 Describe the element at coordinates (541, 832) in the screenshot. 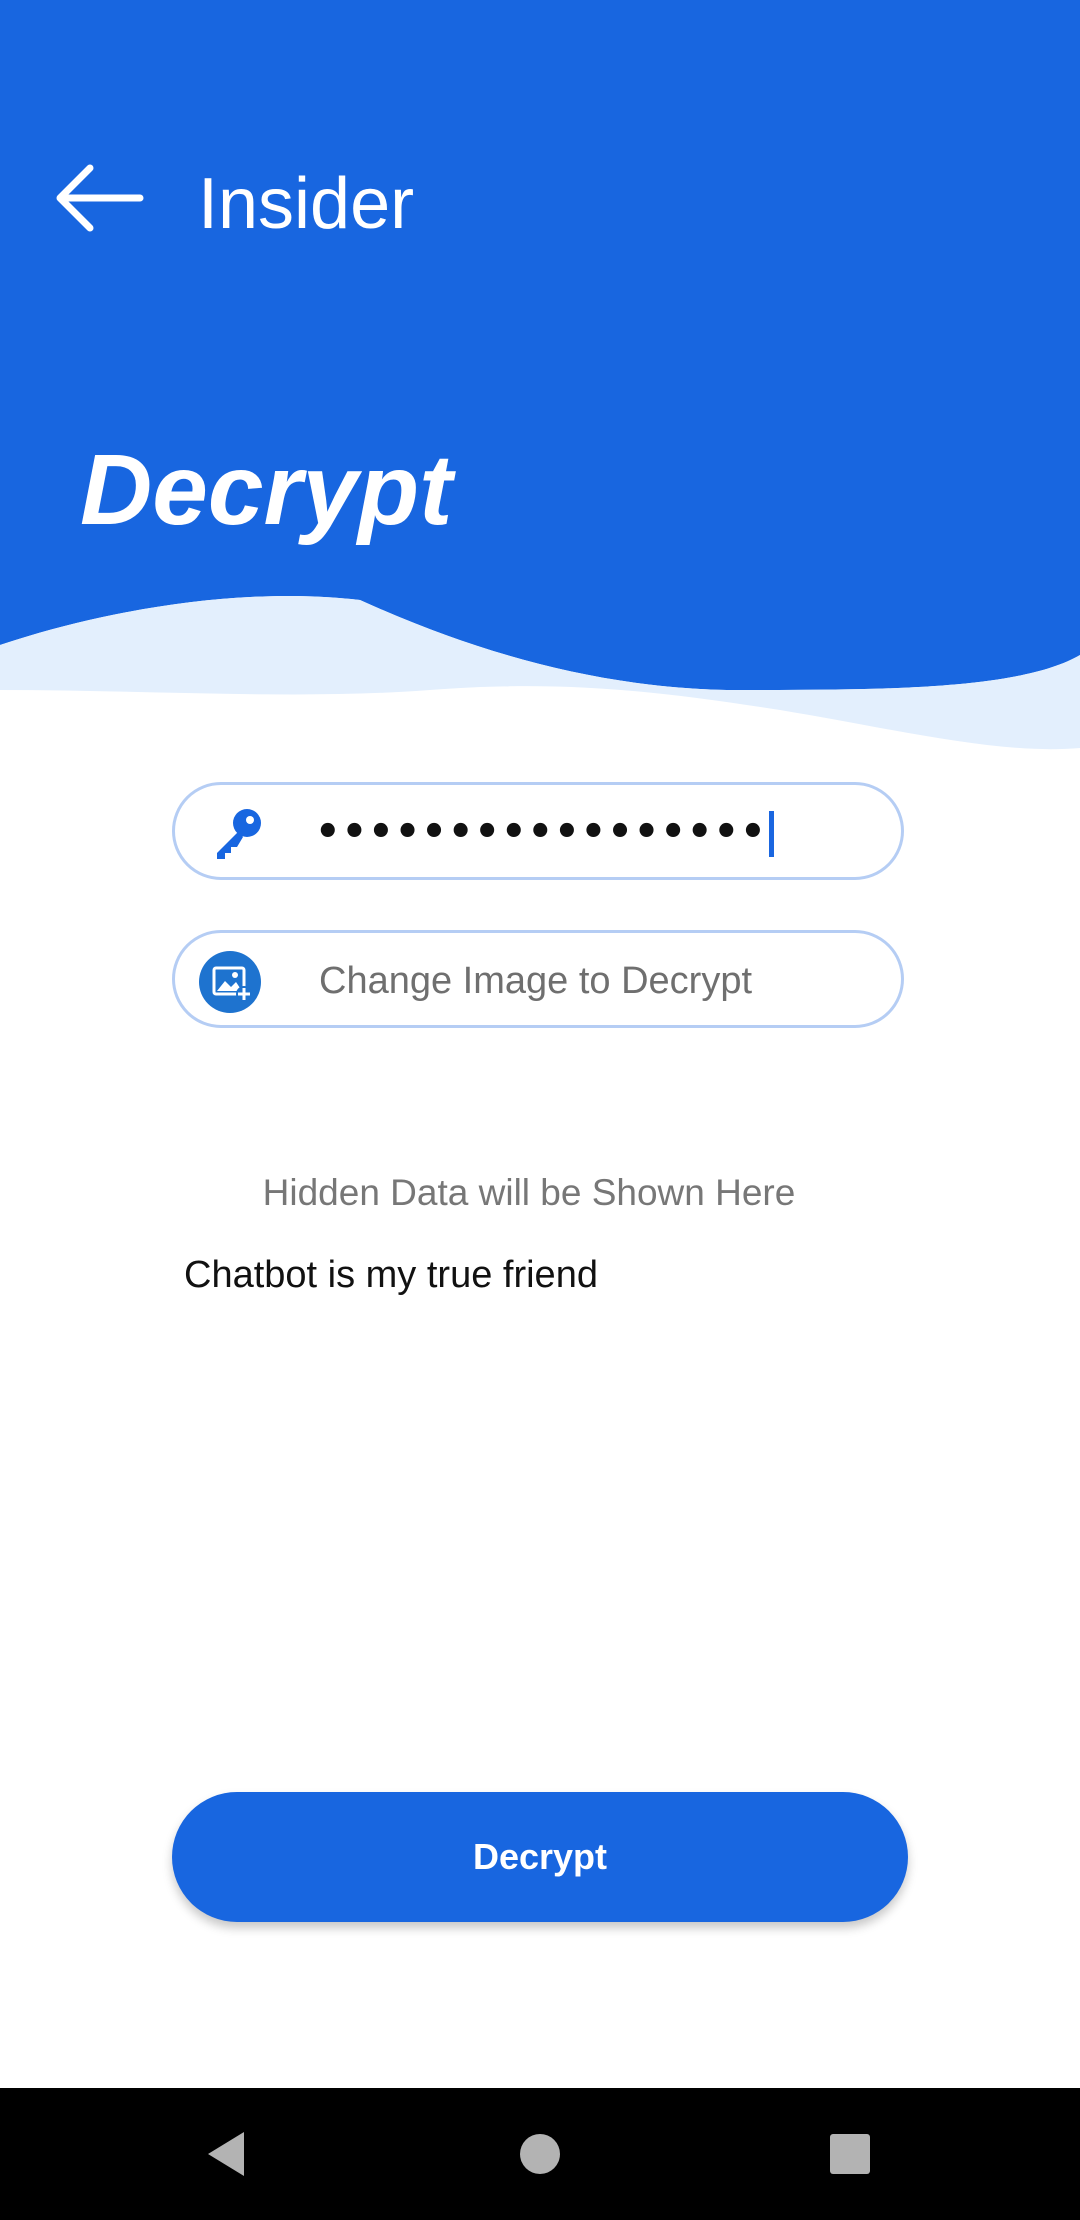

I see `password-masked-value: •••••••••••••••••` at that location.